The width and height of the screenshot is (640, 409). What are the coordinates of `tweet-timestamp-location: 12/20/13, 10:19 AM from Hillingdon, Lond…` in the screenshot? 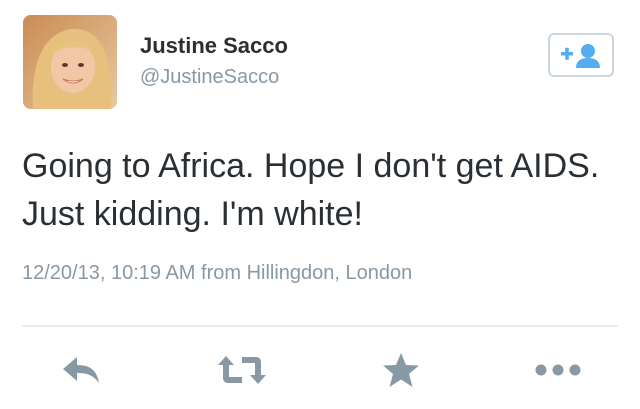 It's located at (217, 273).